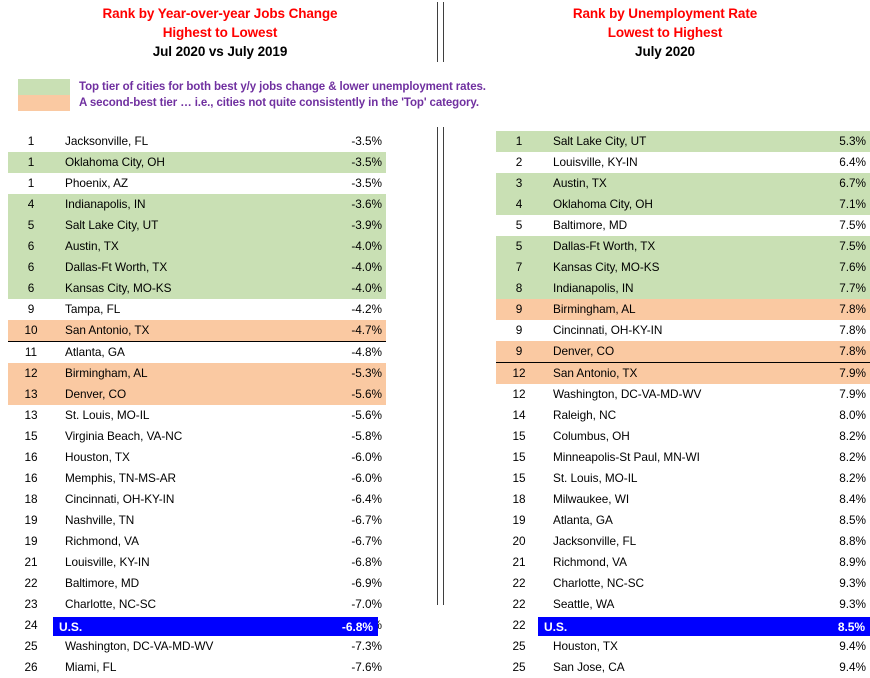  I want to click on unemployment-value-cell: 7.1%, so click(852, 204).